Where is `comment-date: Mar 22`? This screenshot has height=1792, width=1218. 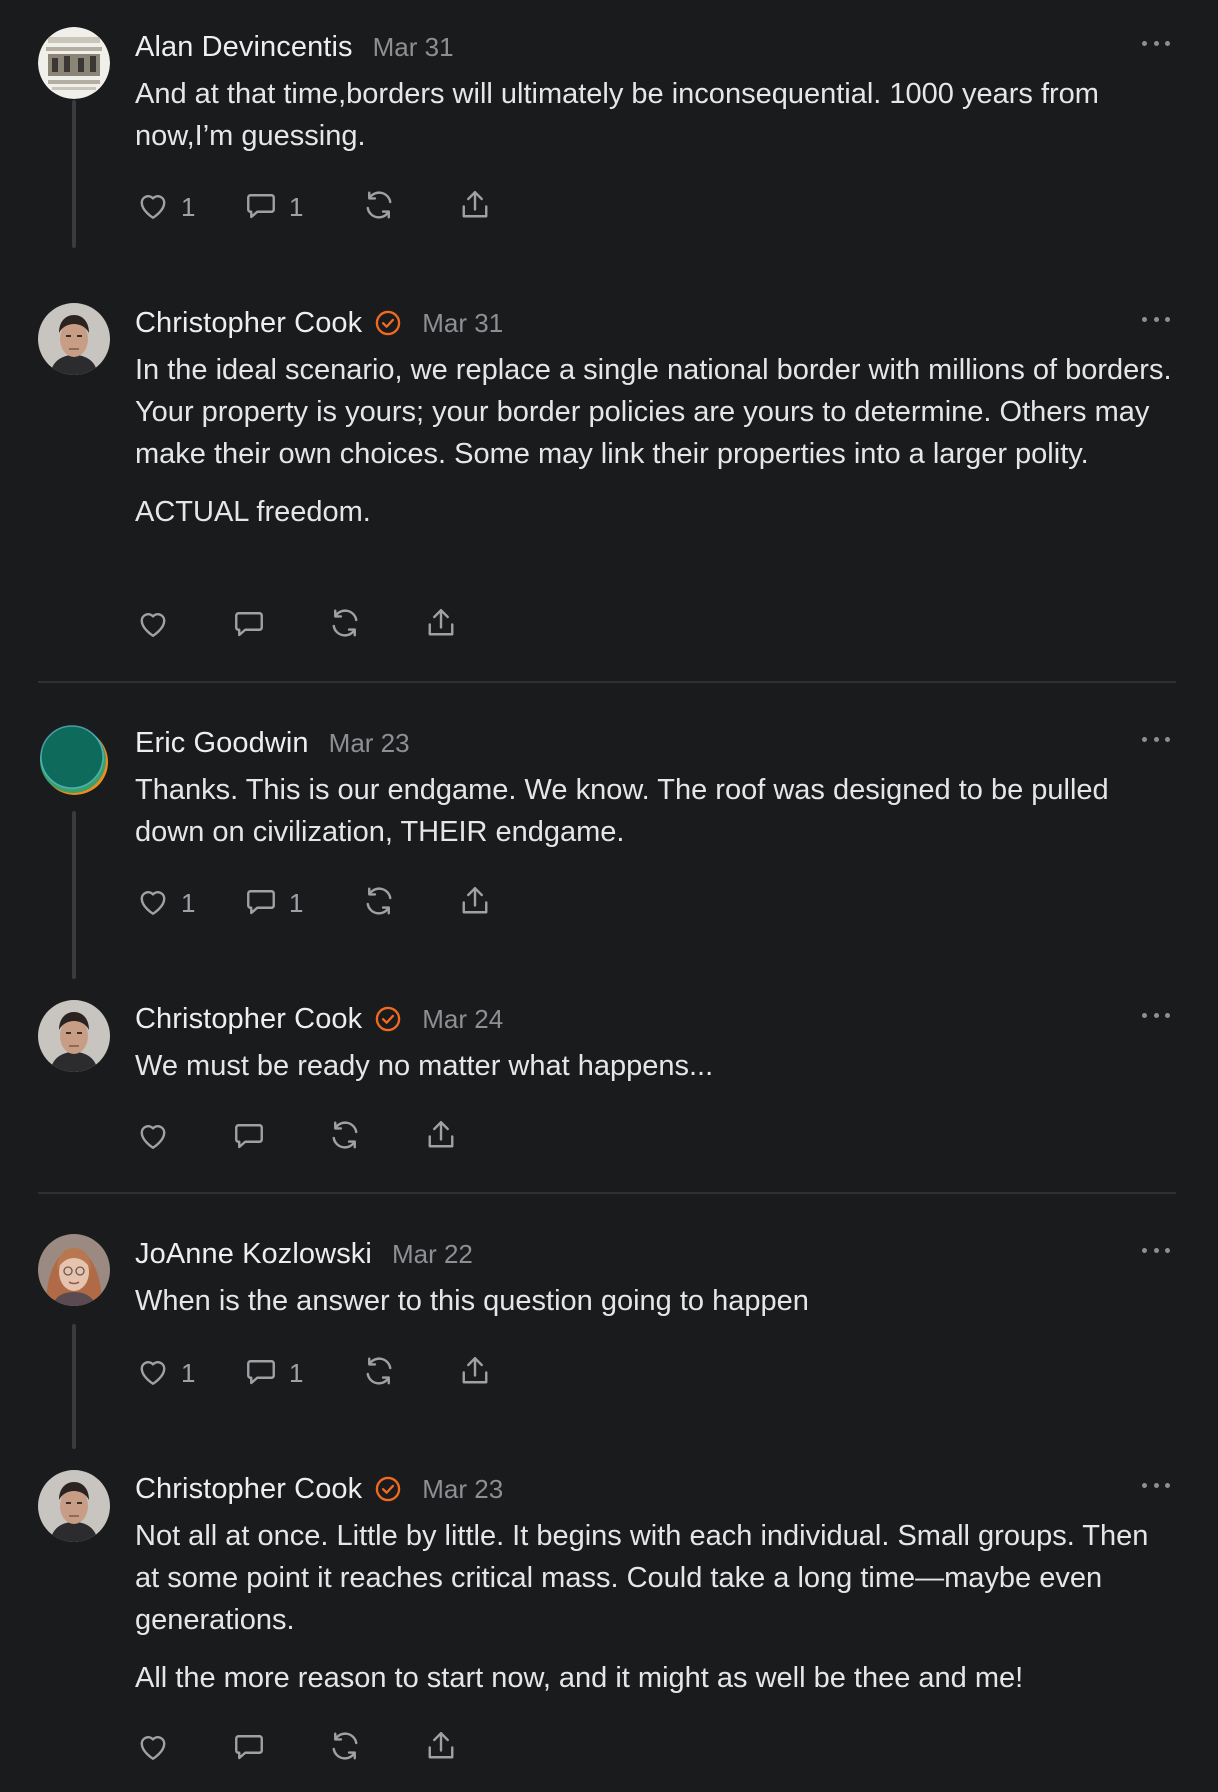
comment-date: Mar 22 is located at coordinates (432, 1254).